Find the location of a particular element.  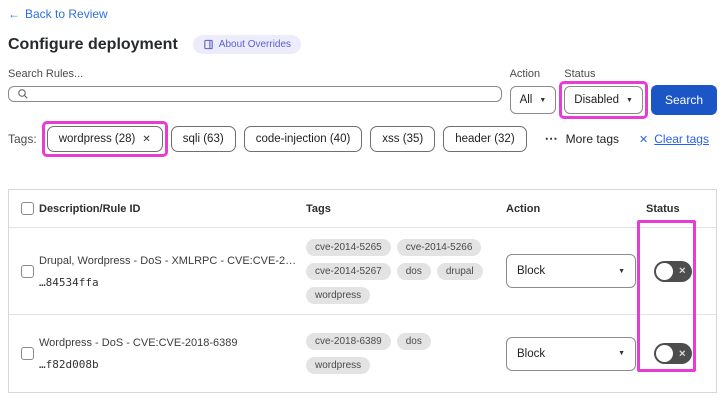

more-tags-button: ⋯ More tags is located at coordinates (582, 139).